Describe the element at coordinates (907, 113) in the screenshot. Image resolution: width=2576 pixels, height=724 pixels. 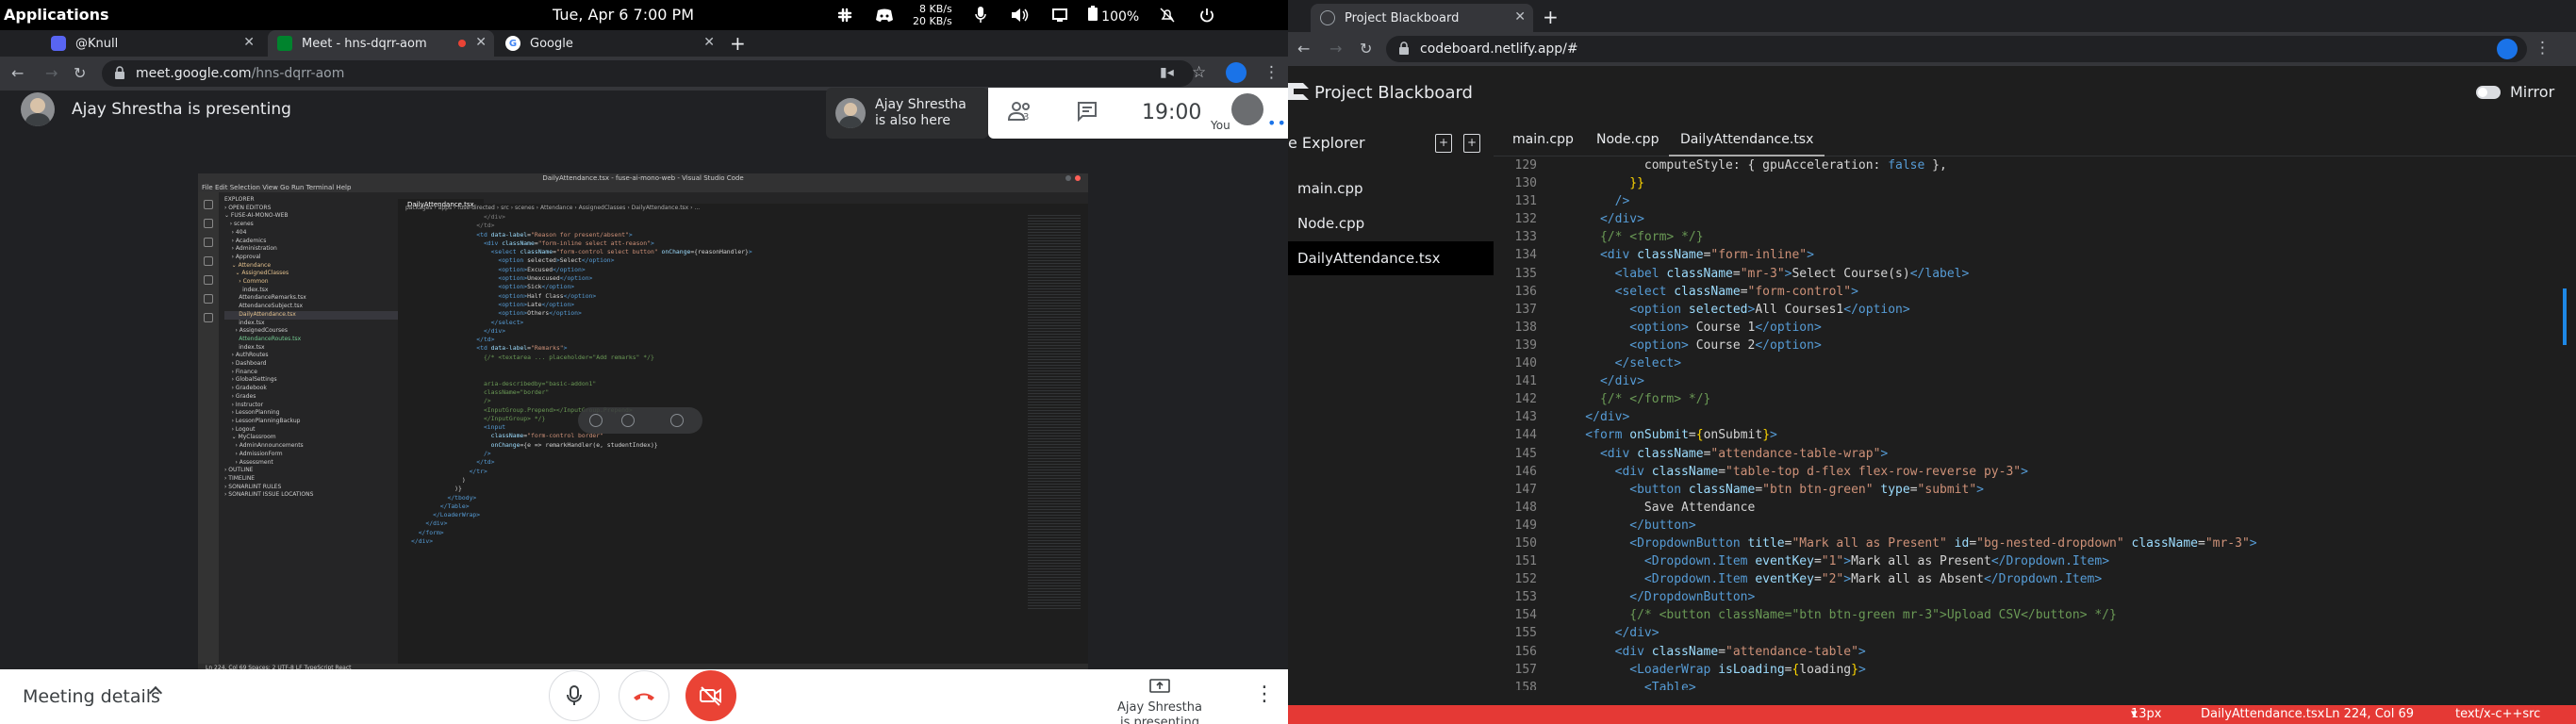
I see `participant-tile: Ajay Shrestha is also here` at that location.